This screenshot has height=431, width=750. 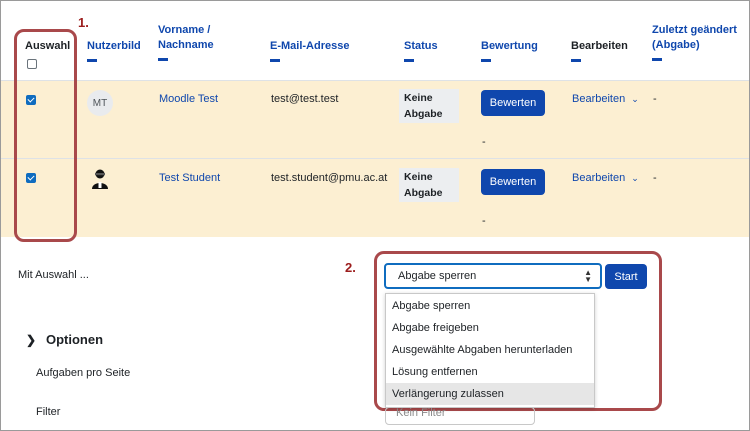 I want to click on header-edit-label: Bearbeiten, so click(x=599, y=46).